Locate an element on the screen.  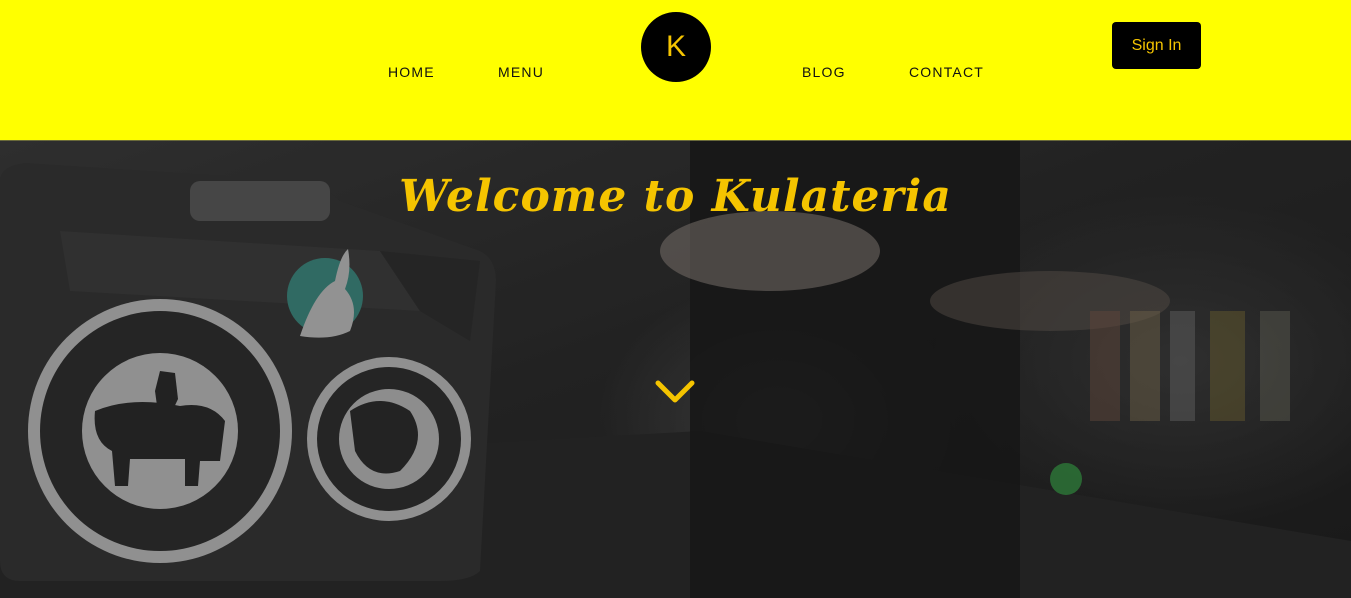
nav-menu: MENU is located at coordinates (521, 72).